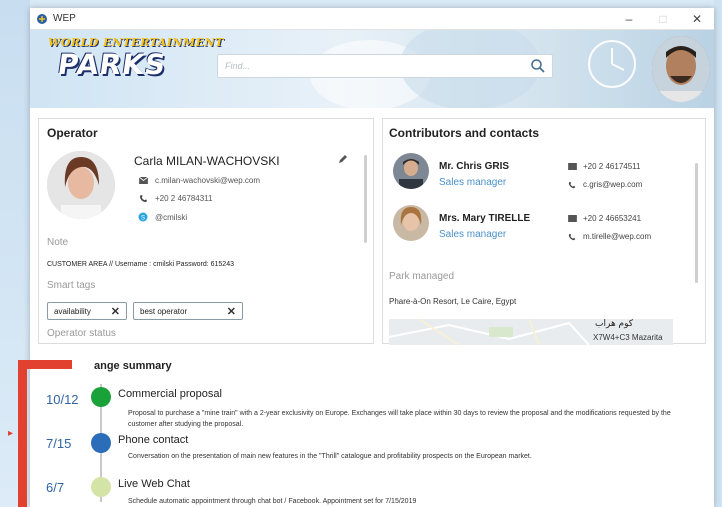 This screenshot has width=722, height=507. I want to click on operator-status-label: Operator status, so click(81, 333).